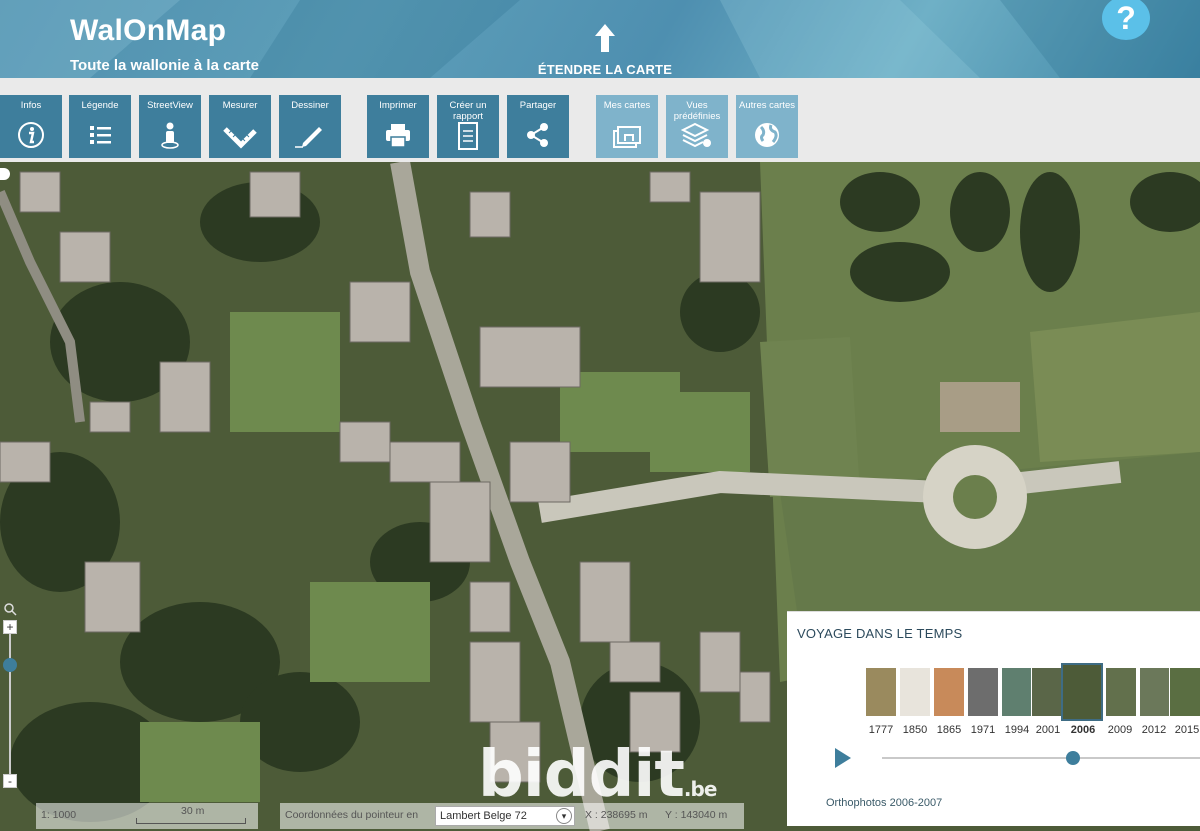 This screenshot has height=831, width=1200. What do you see at coordinates (1072, 758) in the screenshot?
I see `timeline-knob` at bounding box center [1072, 758].